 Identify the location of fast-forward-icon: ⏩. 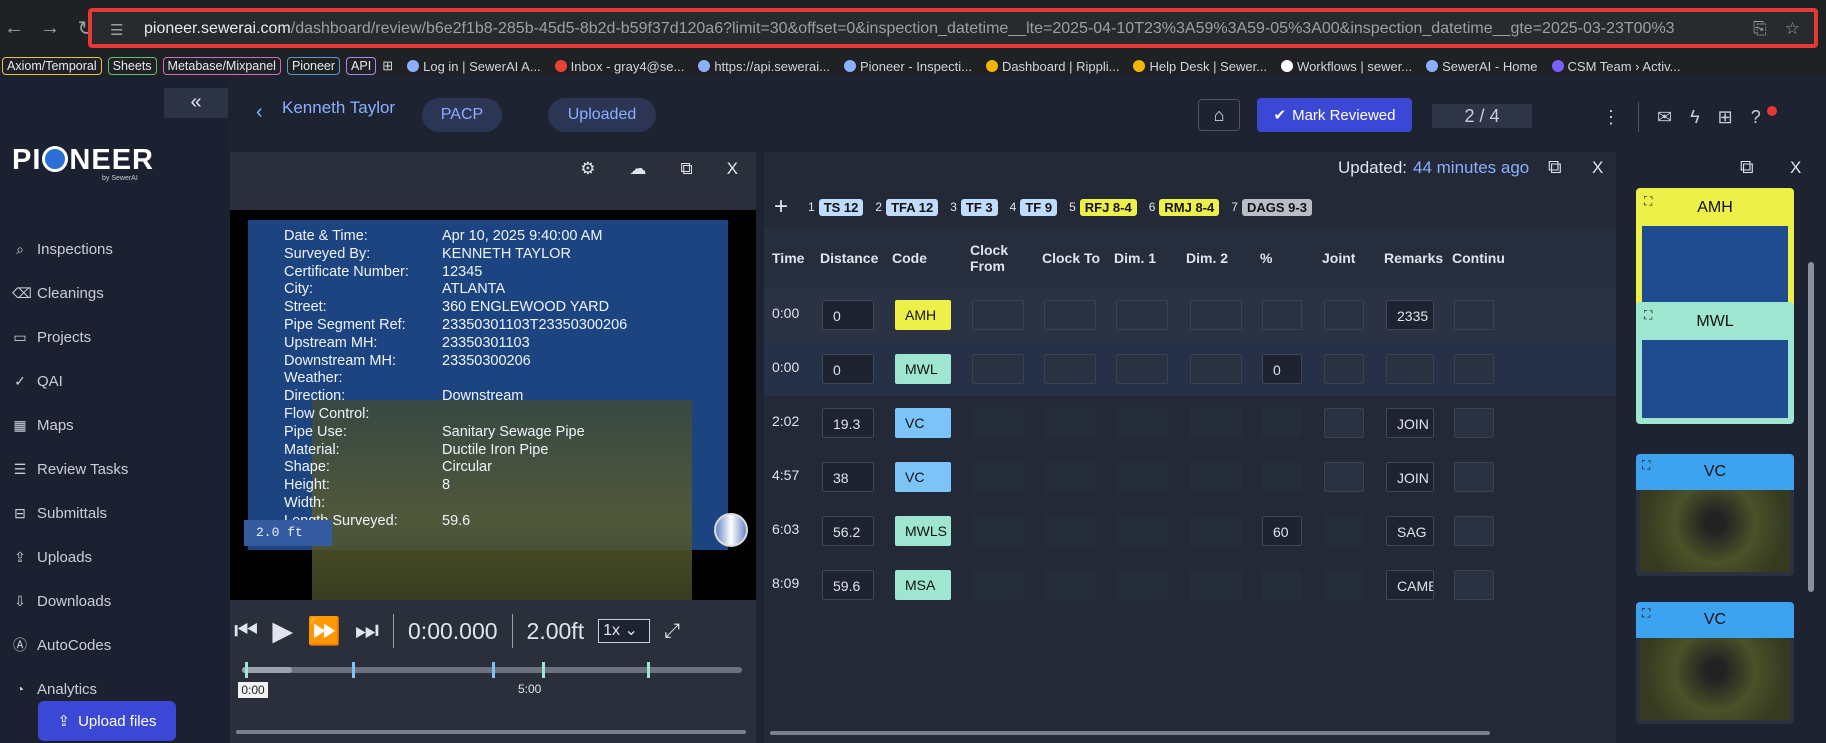
(324, 631).